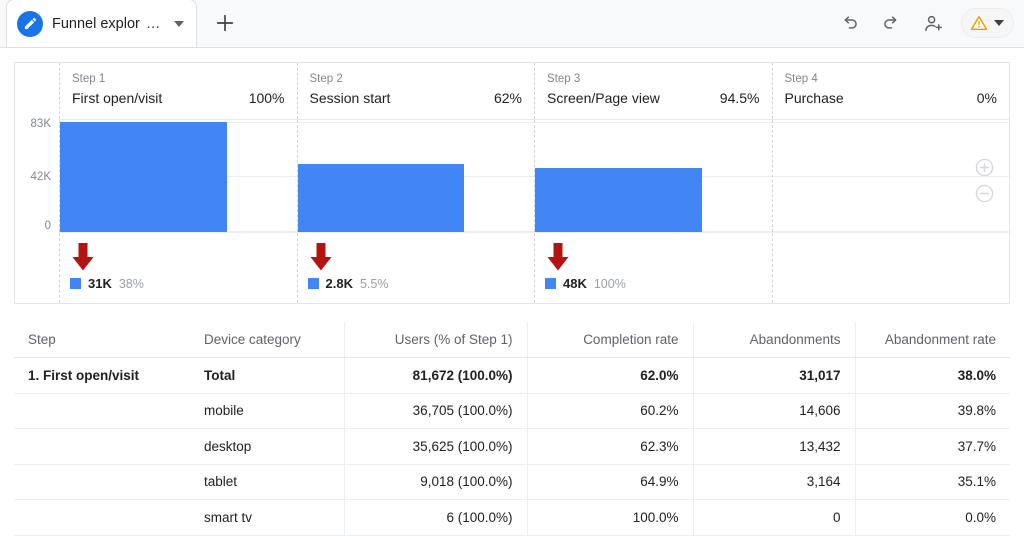 This screenshot has height=536, width=1024. What do you see at coordinates (890, 268) in the screenshot?
I see `abandonment-cell` at bounding box center [890, 268].